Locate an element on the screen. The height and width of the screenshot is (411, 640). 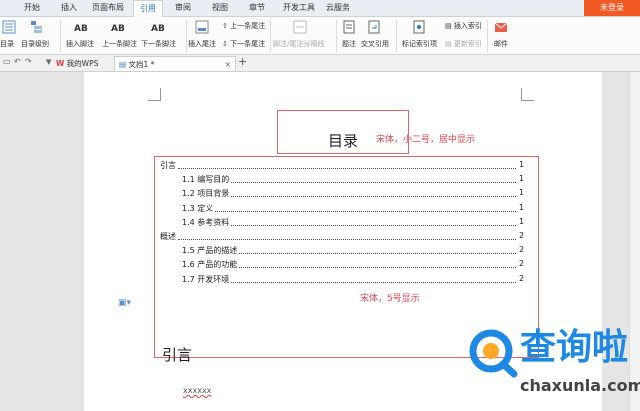
document-icon: ▤ is located at coordinates (123, 64).